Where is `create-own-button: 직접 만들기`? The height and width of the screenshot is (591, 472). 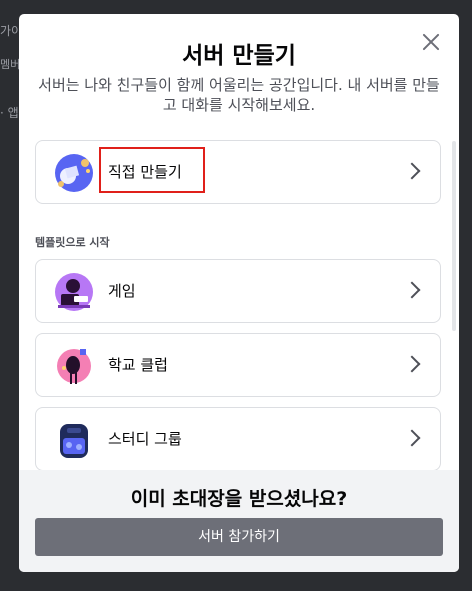 create-own-button: 직접 만들기 is located at coordinates (238, 172).